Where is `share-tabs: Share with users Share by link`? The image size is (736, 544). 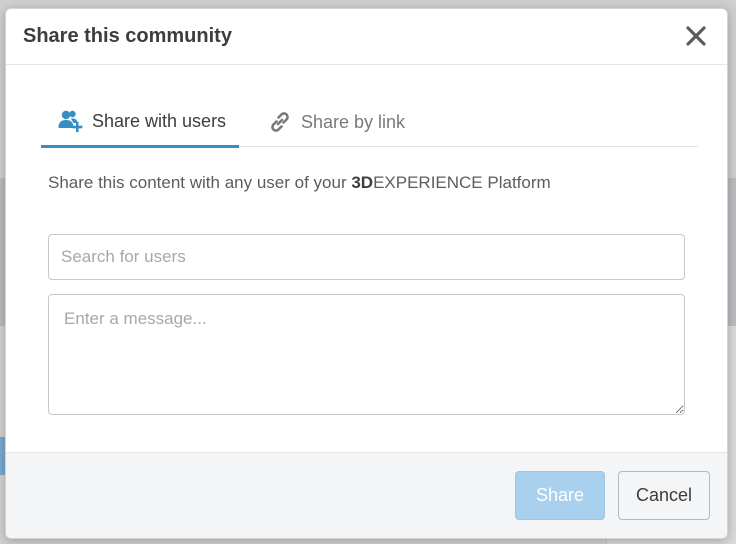 share-tabs: Share with users Share by link is located at coordinates (369, 122).